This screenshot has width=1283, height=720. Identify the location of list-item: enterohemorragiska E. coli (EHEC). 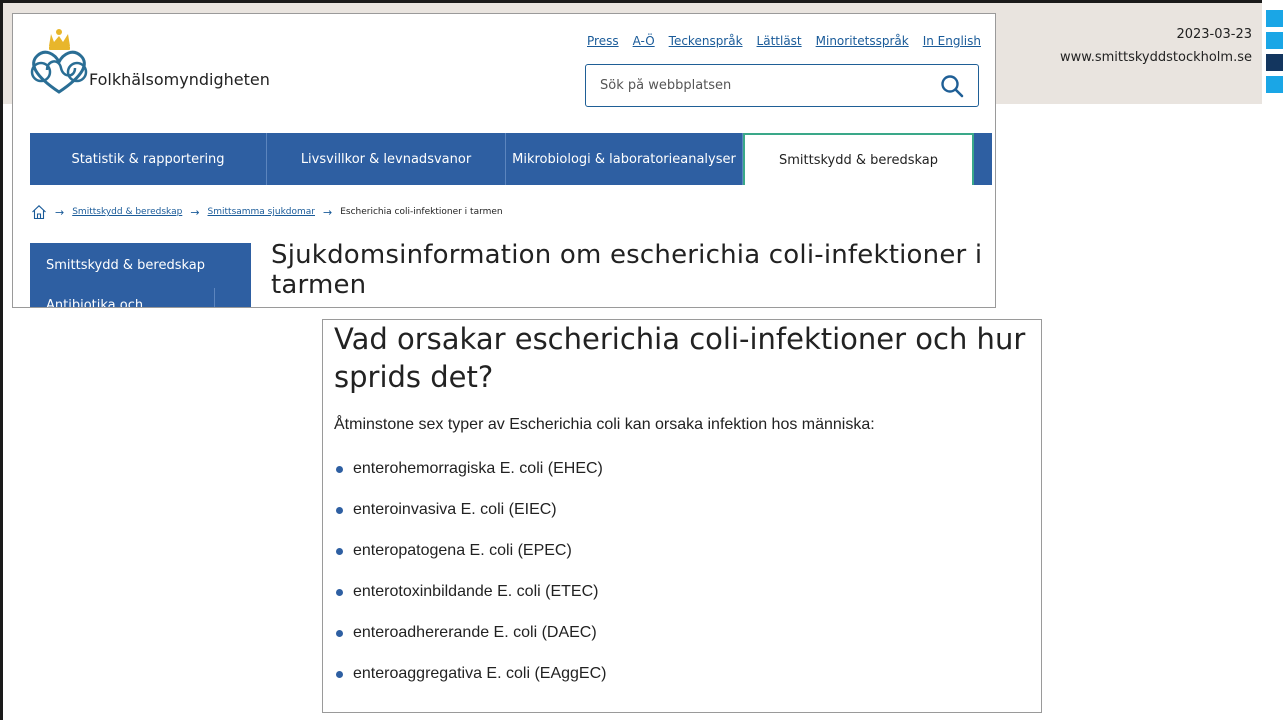
(470, 480).